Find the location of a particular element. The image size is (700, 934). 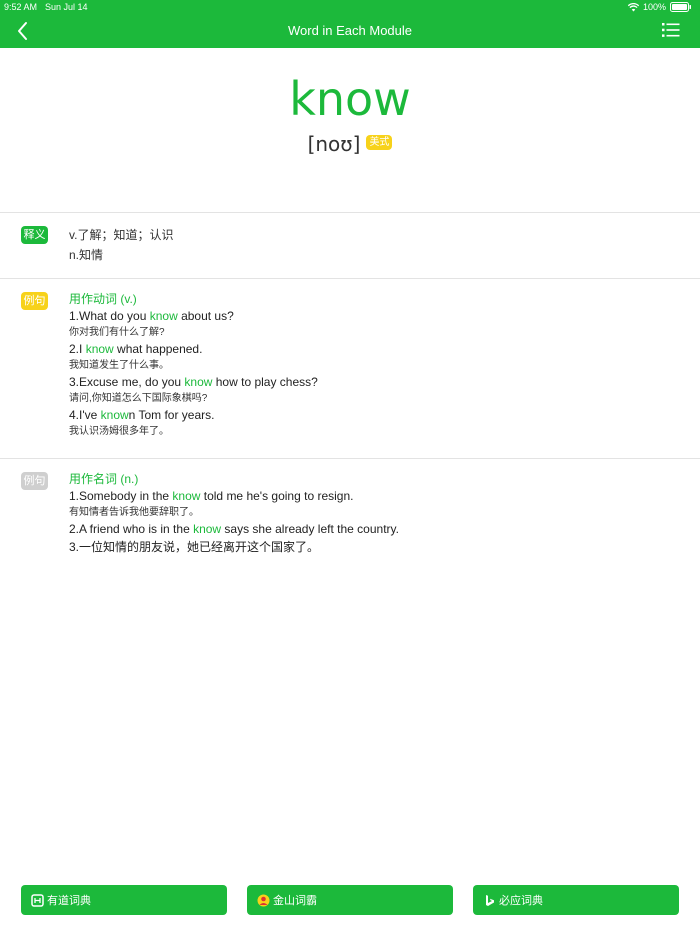

example-zh: 我认识汤姆很多年了。 is located at coordinates (119, 431).